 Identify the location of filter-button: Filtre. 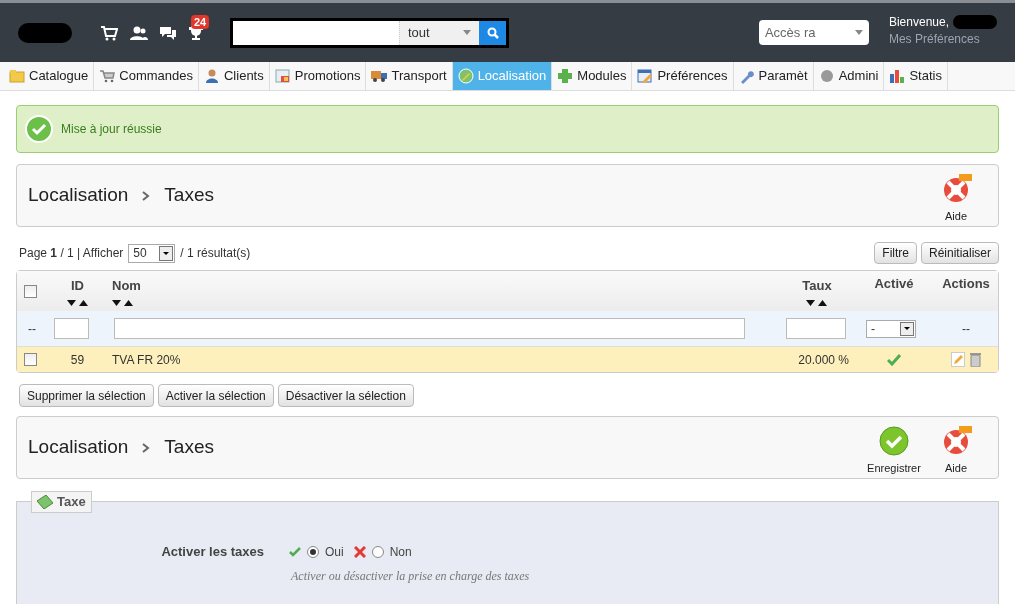
(895, 253).